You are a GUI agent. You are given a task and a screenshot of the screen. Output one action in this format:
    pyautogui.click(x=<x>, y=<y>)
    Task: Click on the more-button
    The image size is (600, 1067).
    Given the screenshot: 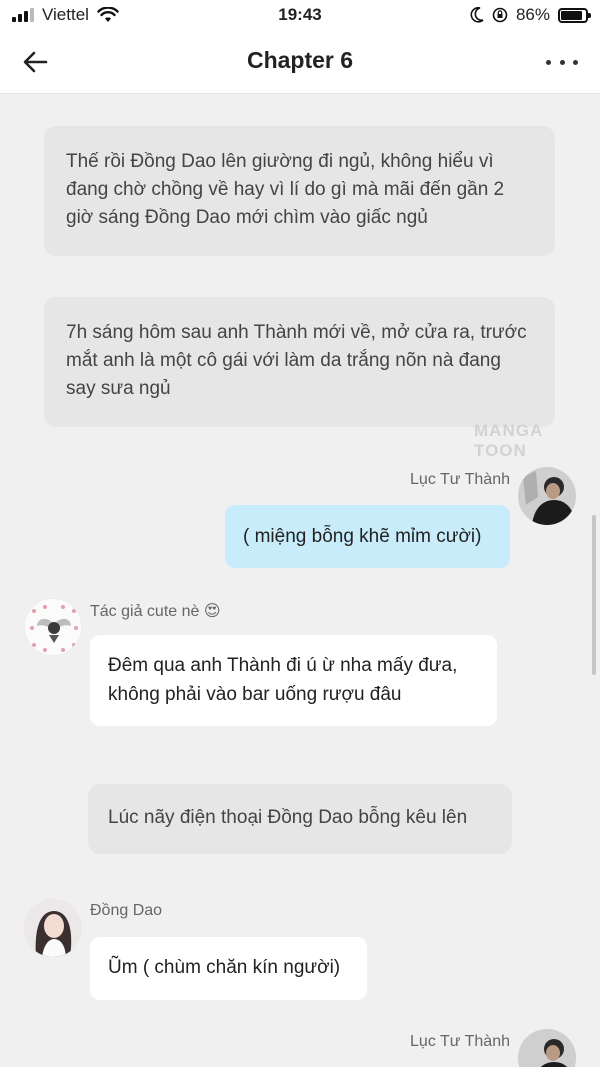 What is the action you would take?
    pyautogui.click(x=562, y=62)
    